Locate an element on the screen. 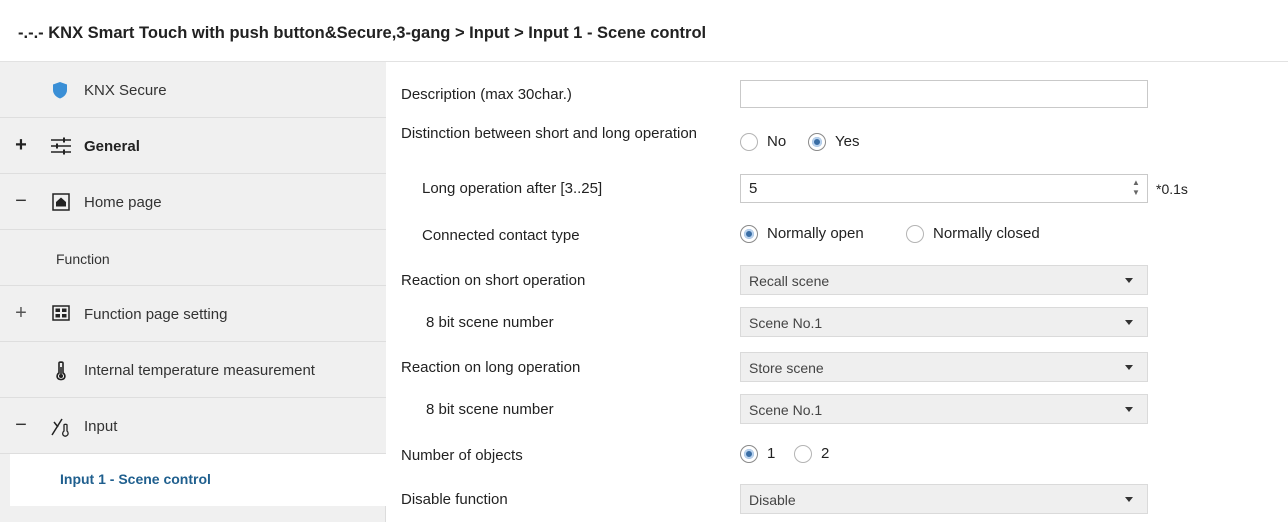 Image resolution: width=1288 pixels, height=522 pixels. sidebar-item-general: + General is located at coordinates (193, 146).